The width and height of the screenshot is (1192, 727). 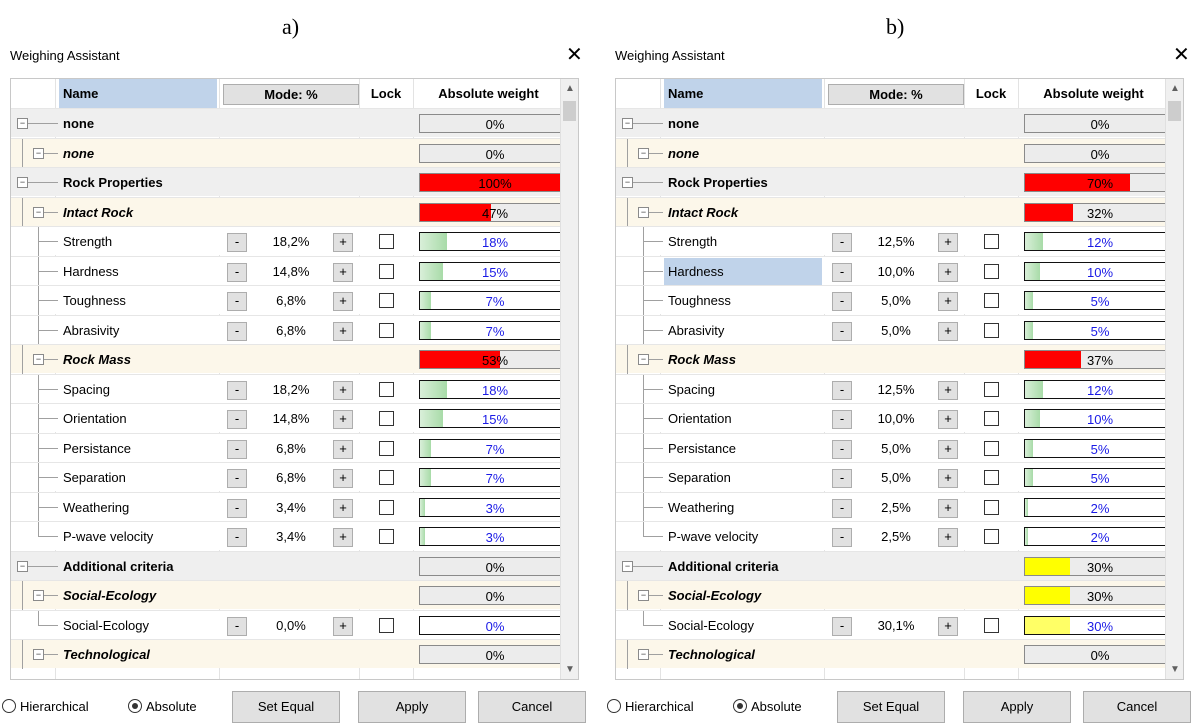 What do you see at coordinates (896, 506) in the screenshot?
I see `criterion-row: Weathering - 2,5% +2%` at bounding box center [896, 506].